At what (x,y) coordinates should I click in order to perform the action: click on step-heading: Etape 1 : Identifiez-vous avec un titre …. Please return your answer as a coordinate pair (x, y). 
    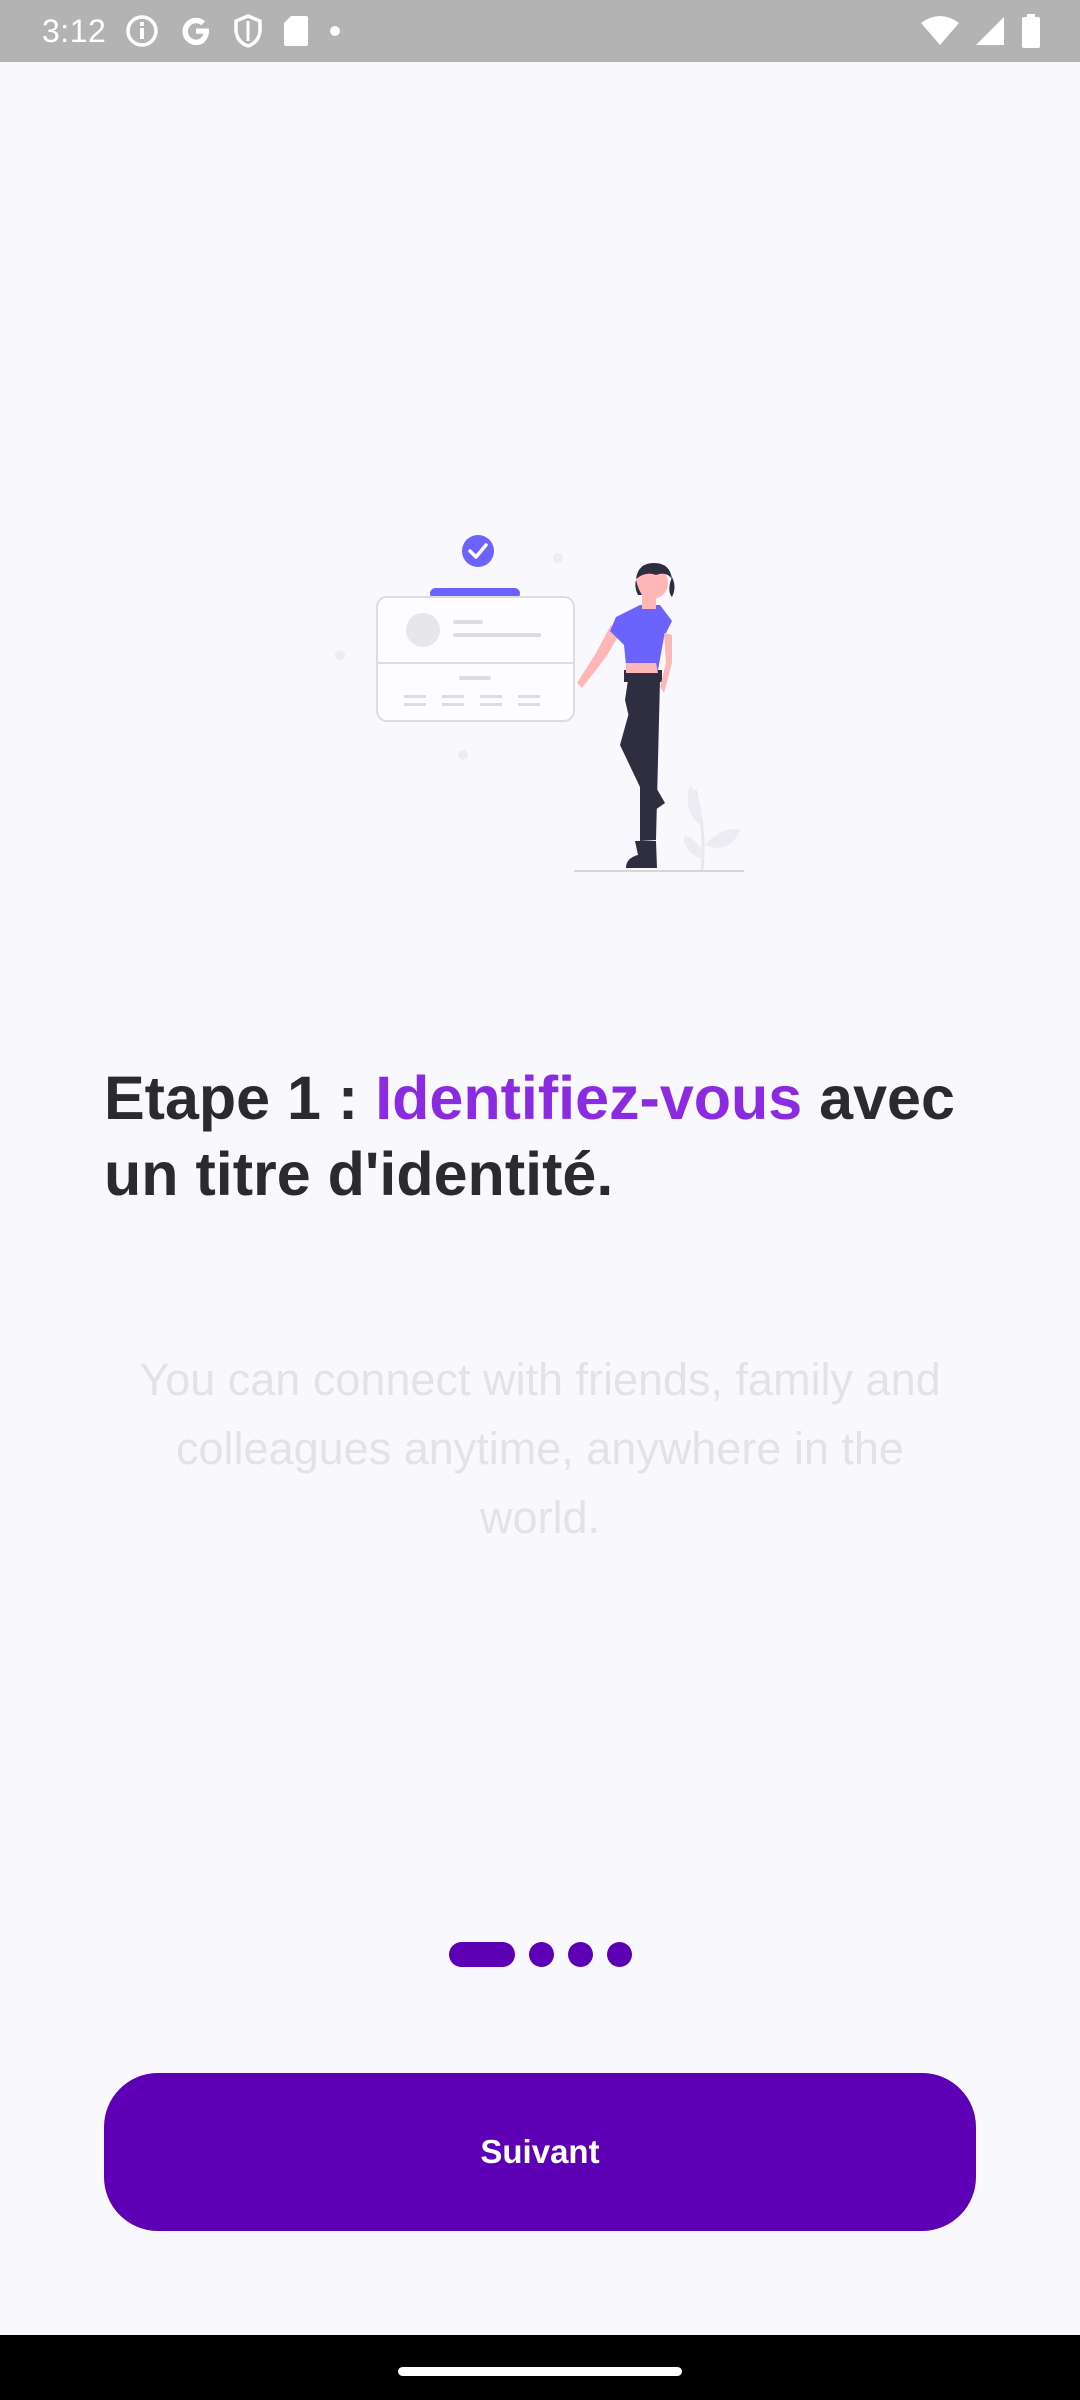
    Looking at the image, I should click on (544, 1136).